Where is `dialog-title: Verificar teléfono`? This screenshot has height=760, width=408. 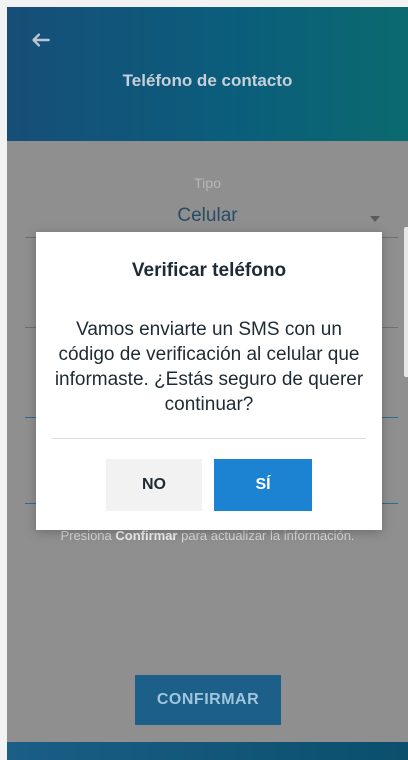
dialog-title: Verificar teléfono is located at coordinates (209, 270).